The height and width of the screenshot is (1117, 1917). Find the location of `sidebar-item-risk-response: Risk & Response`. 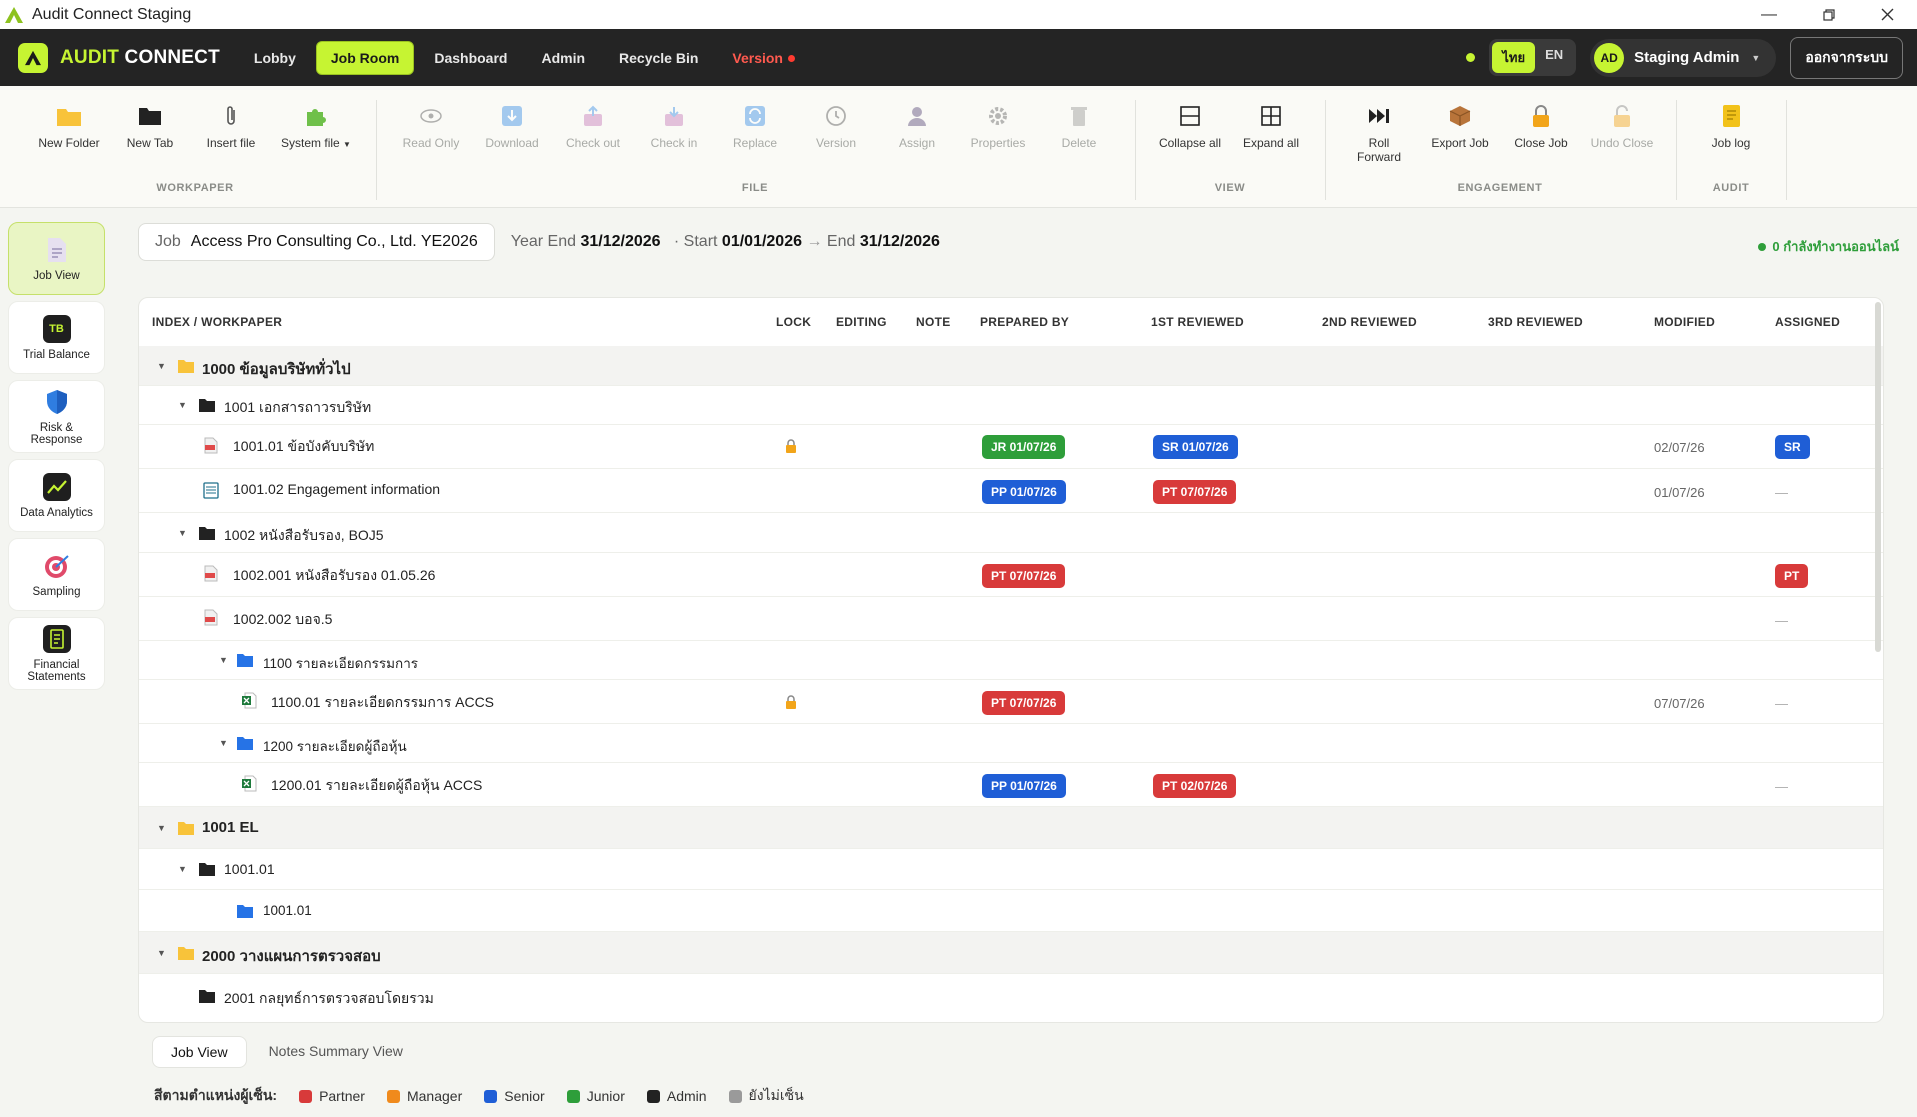

sidebar-item-risk-response: Risk & Response is located at coordinates (56, 416).